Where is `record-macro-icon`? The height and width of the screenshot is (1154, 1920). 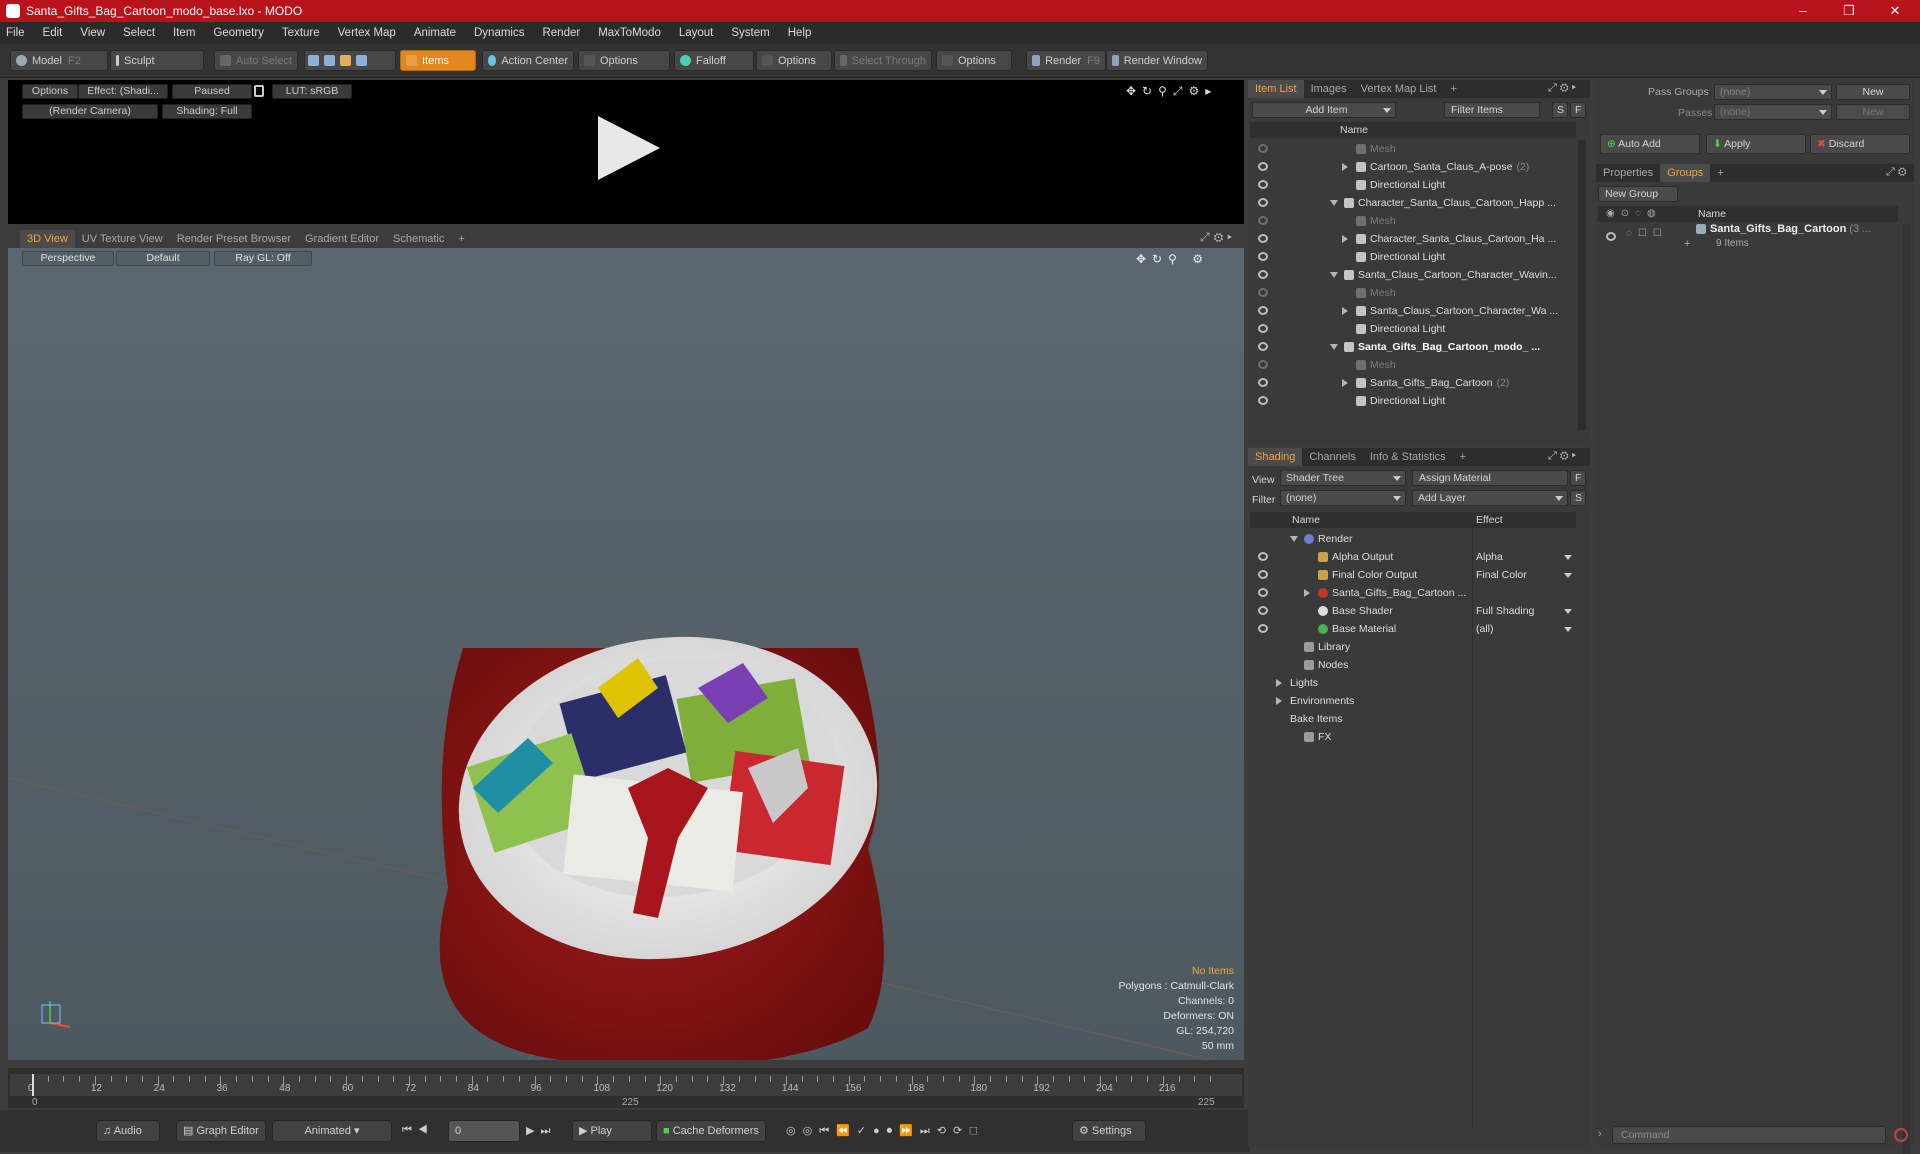 record-macro-icon is located at coordinates (1901, 1135).